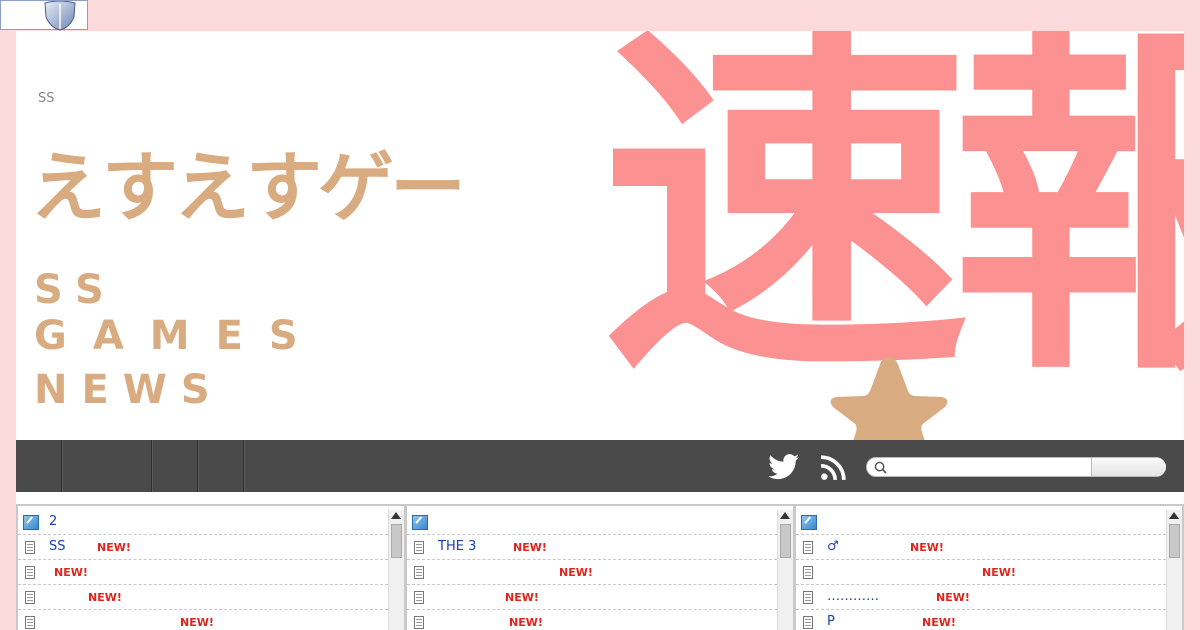 The width and height of the screenshot is (1200, 630). I want to click on feed-panel-3: ♂ NEW! NEW! ………… NEW! P NEW!, so click(989, 567).